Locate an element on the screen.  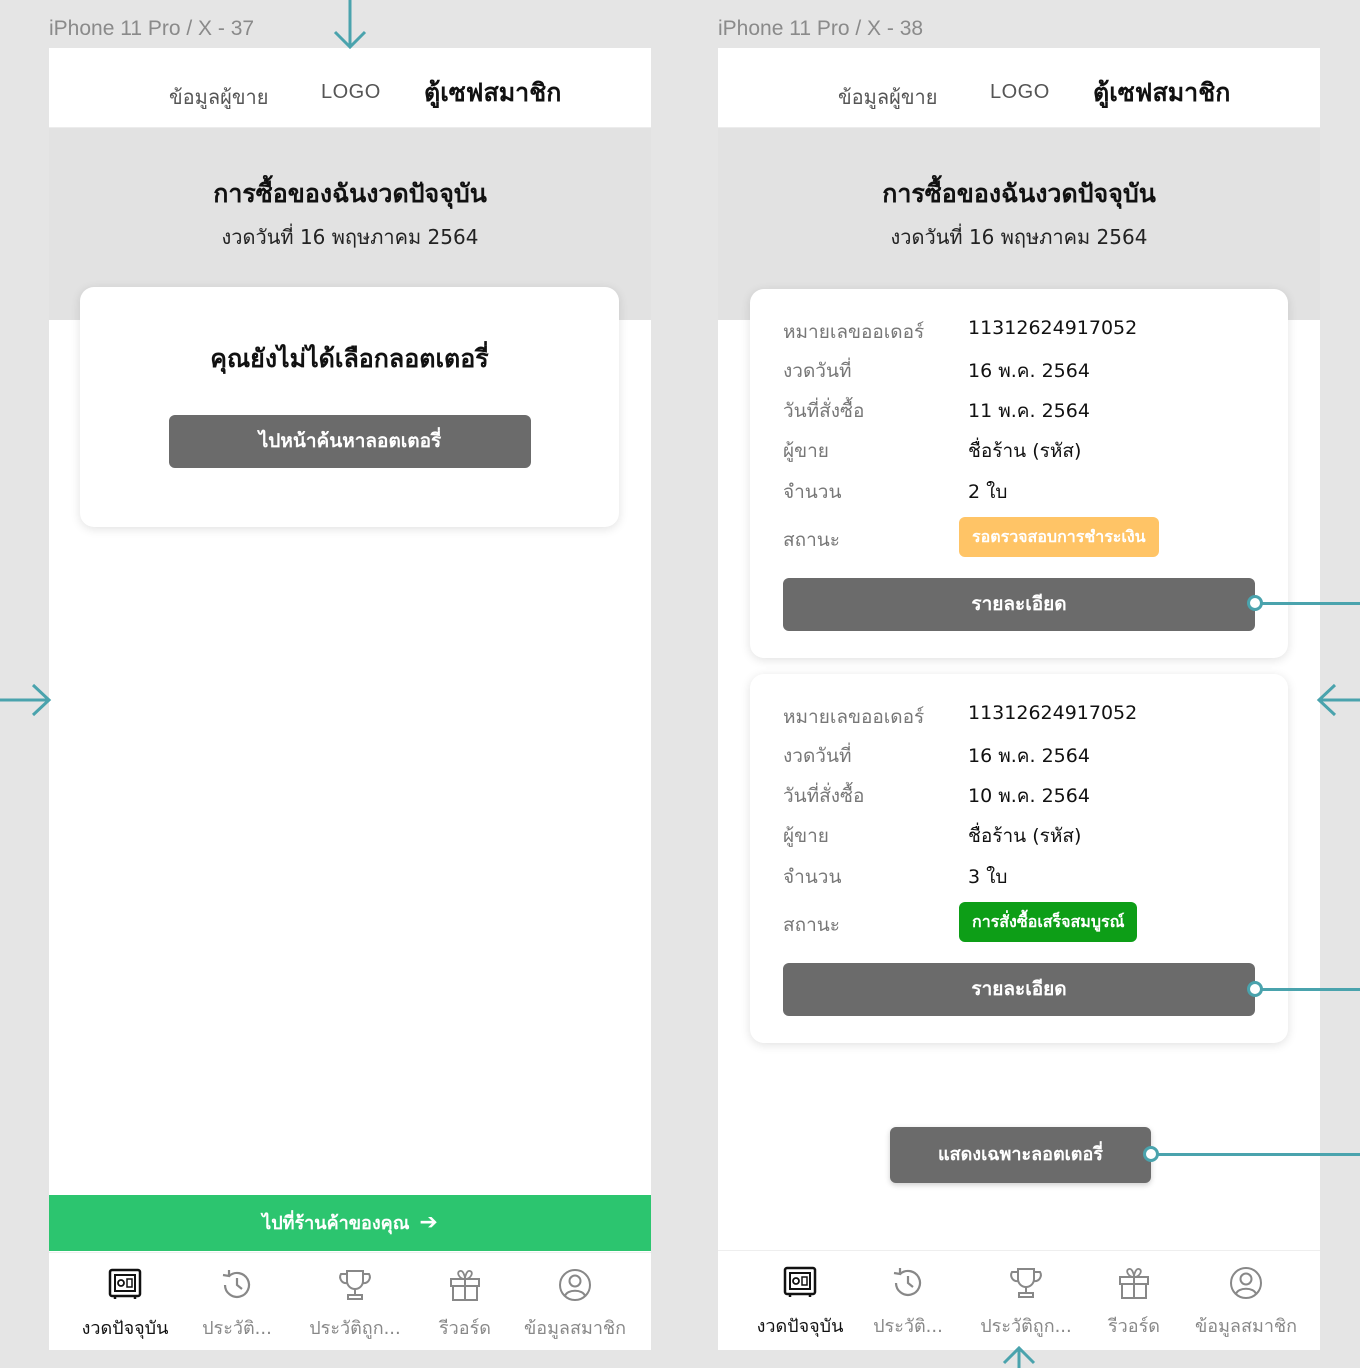
draw-date-row: งวดวันที่ 16 พ.ค. 2564 is located at coordinates (1018, 753).